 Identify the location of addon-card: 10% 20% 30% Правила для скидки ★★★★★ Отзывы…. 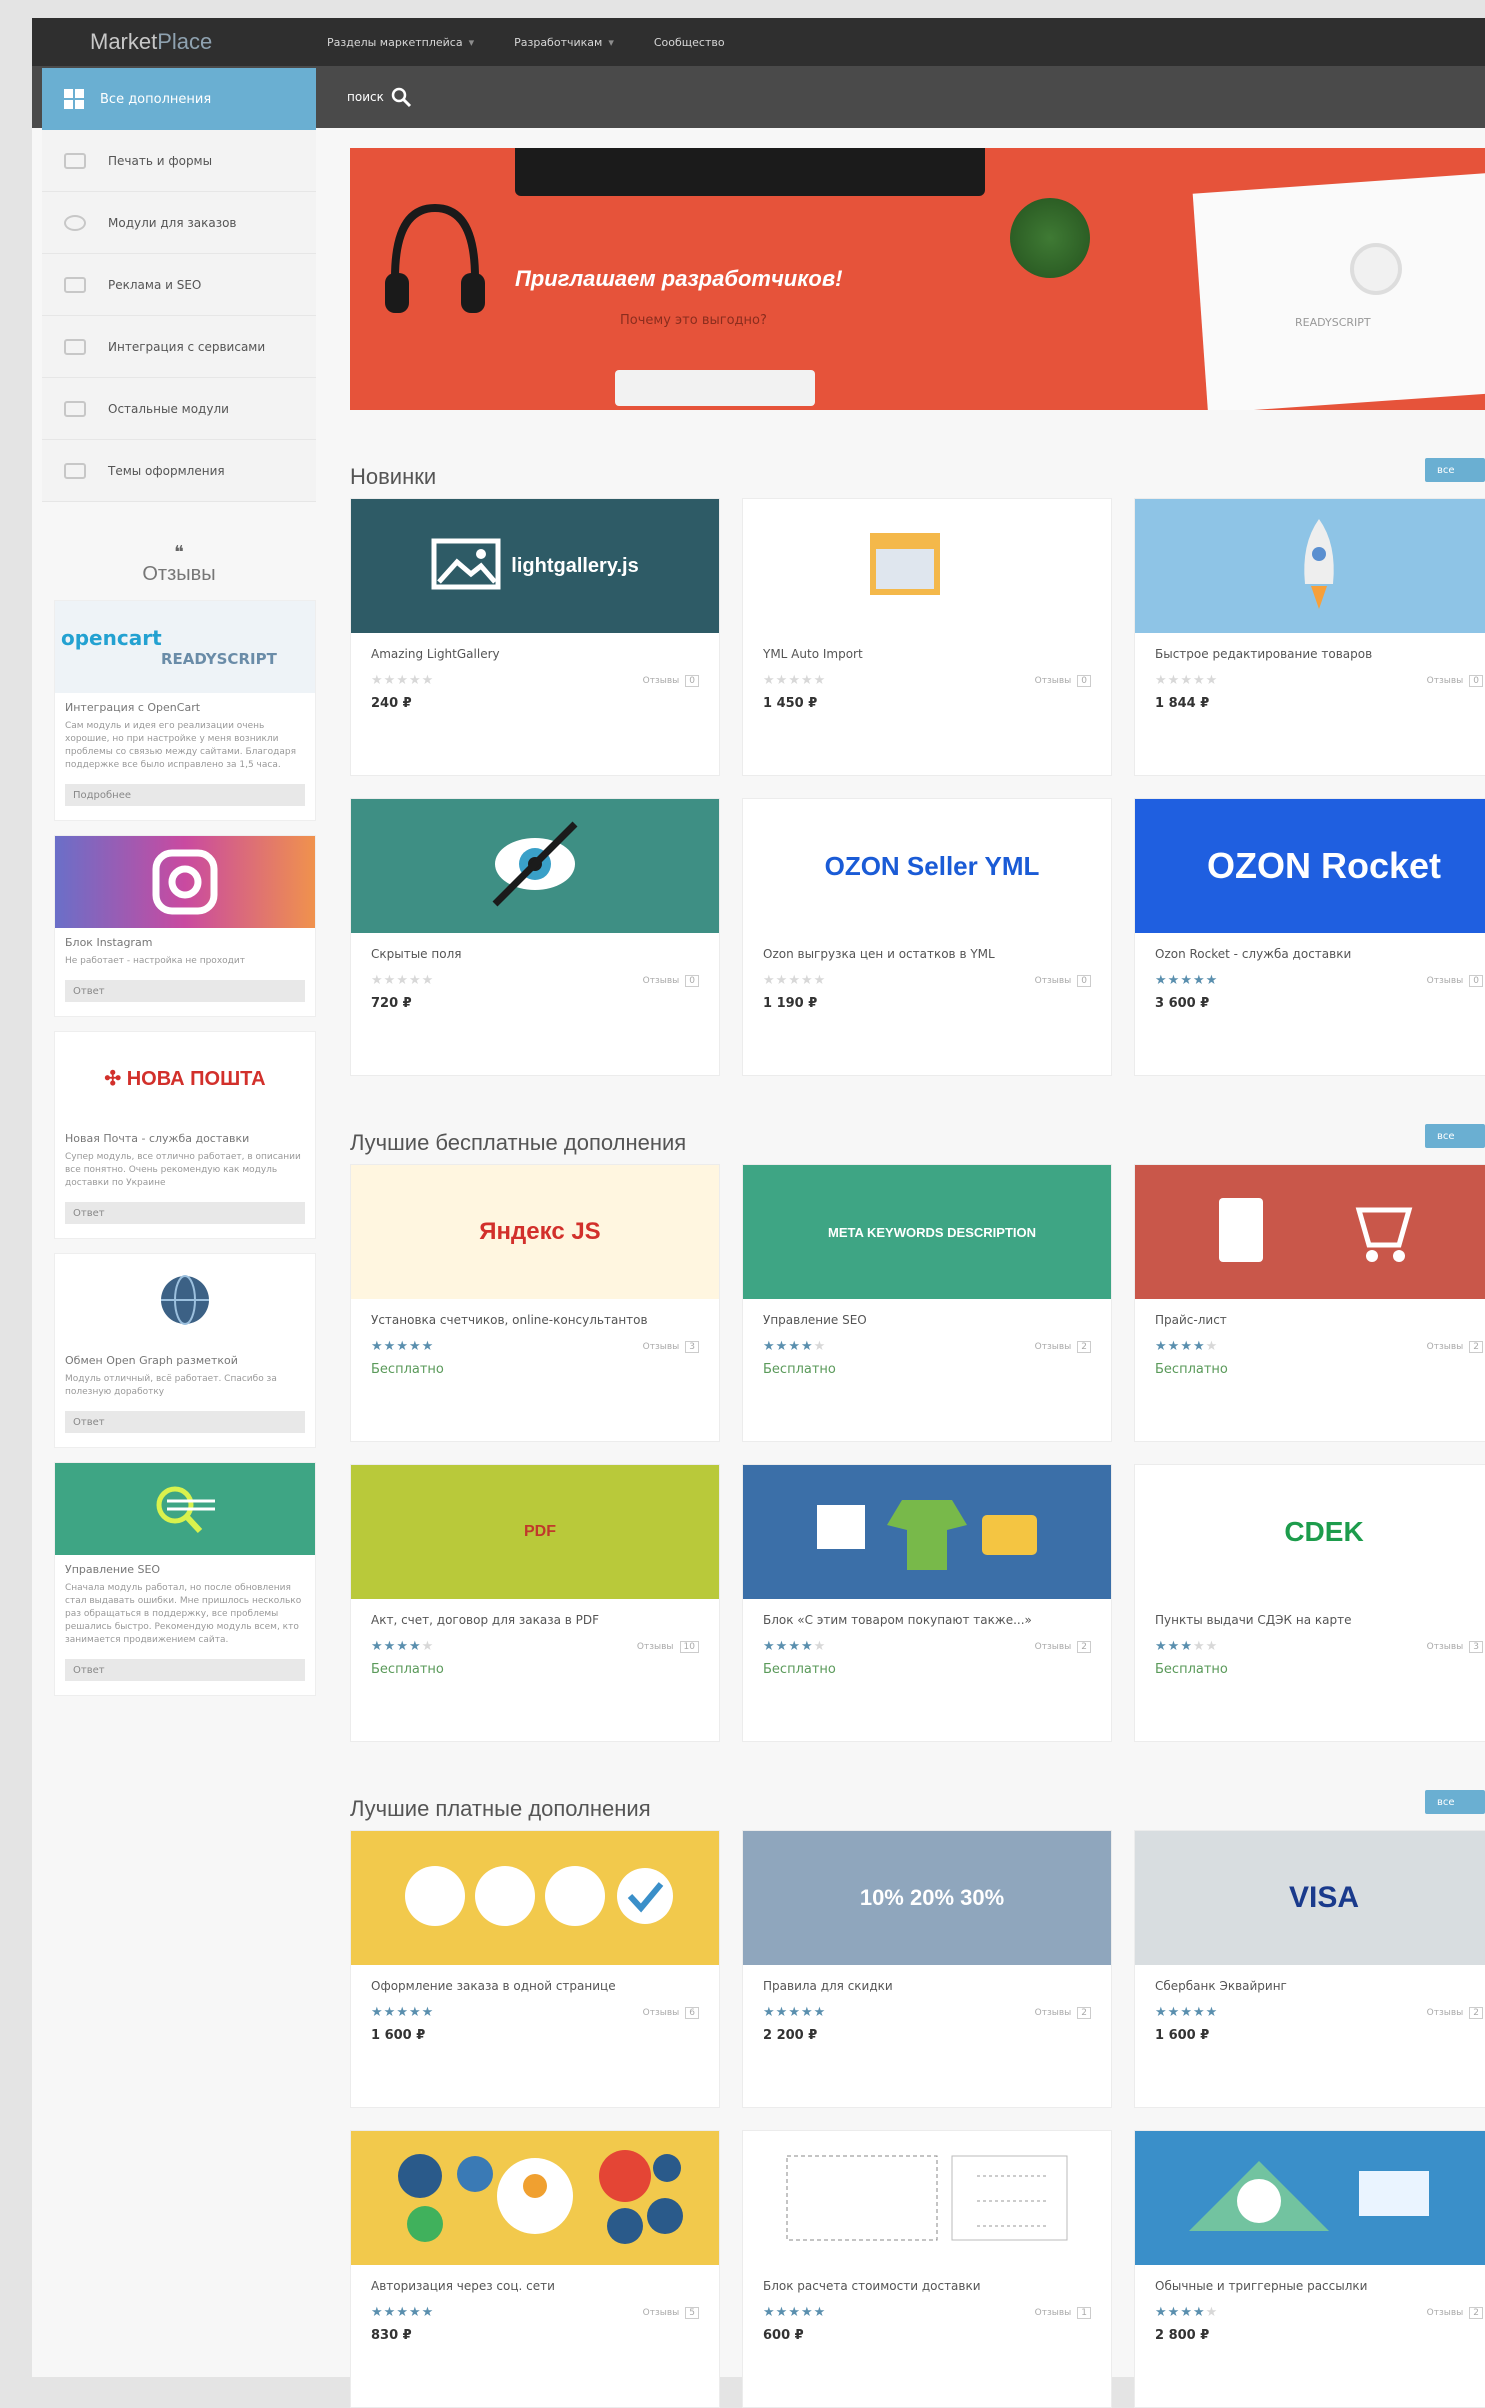
(927, 1969).